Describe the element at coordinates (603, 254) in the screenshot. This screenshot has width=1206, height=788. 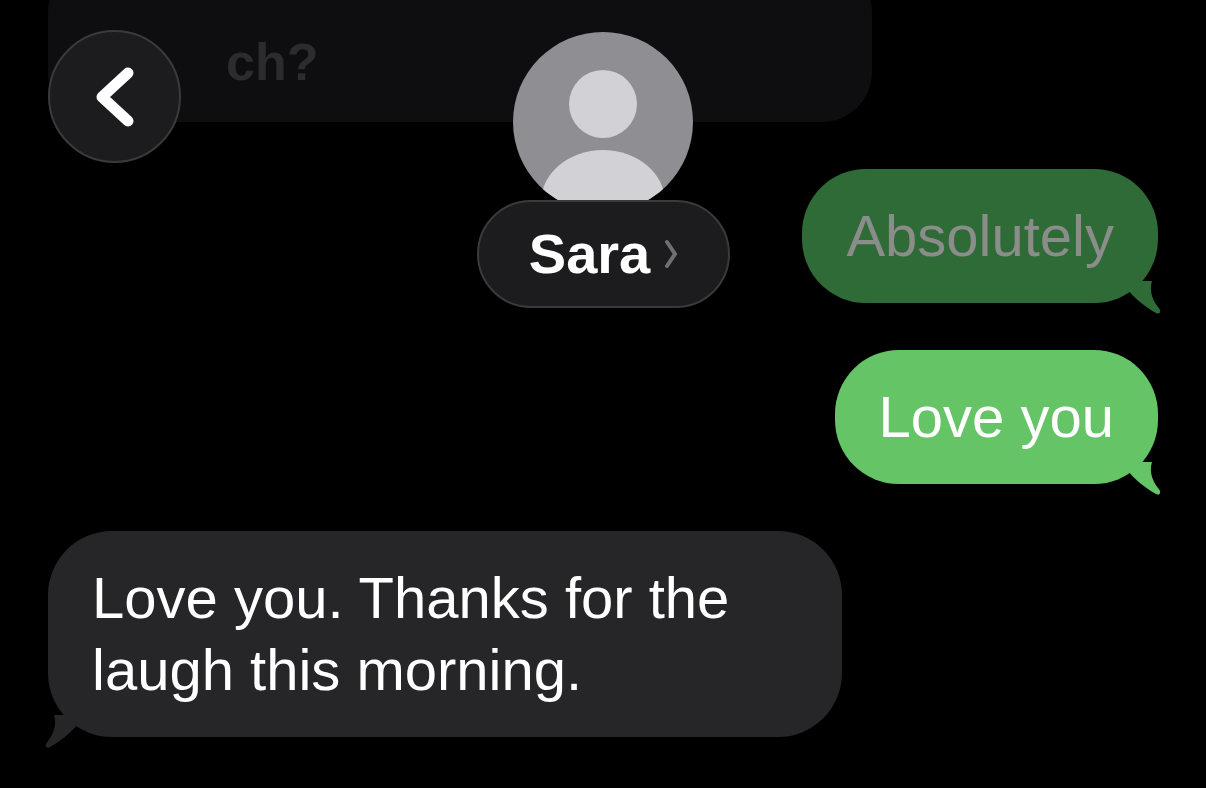
I see `contact-name-button: Sara` at that location.